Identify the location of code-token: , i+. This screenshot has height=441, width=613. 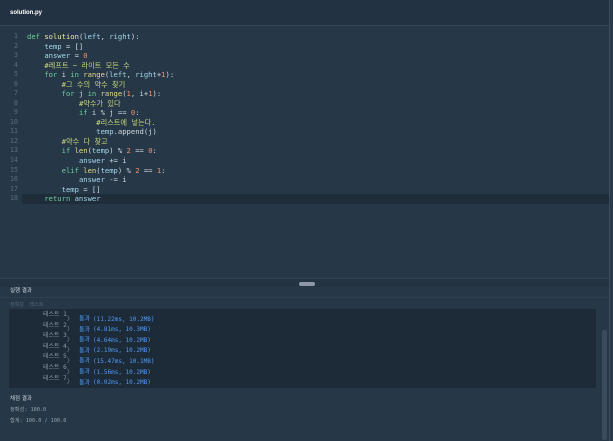
(139, 94).